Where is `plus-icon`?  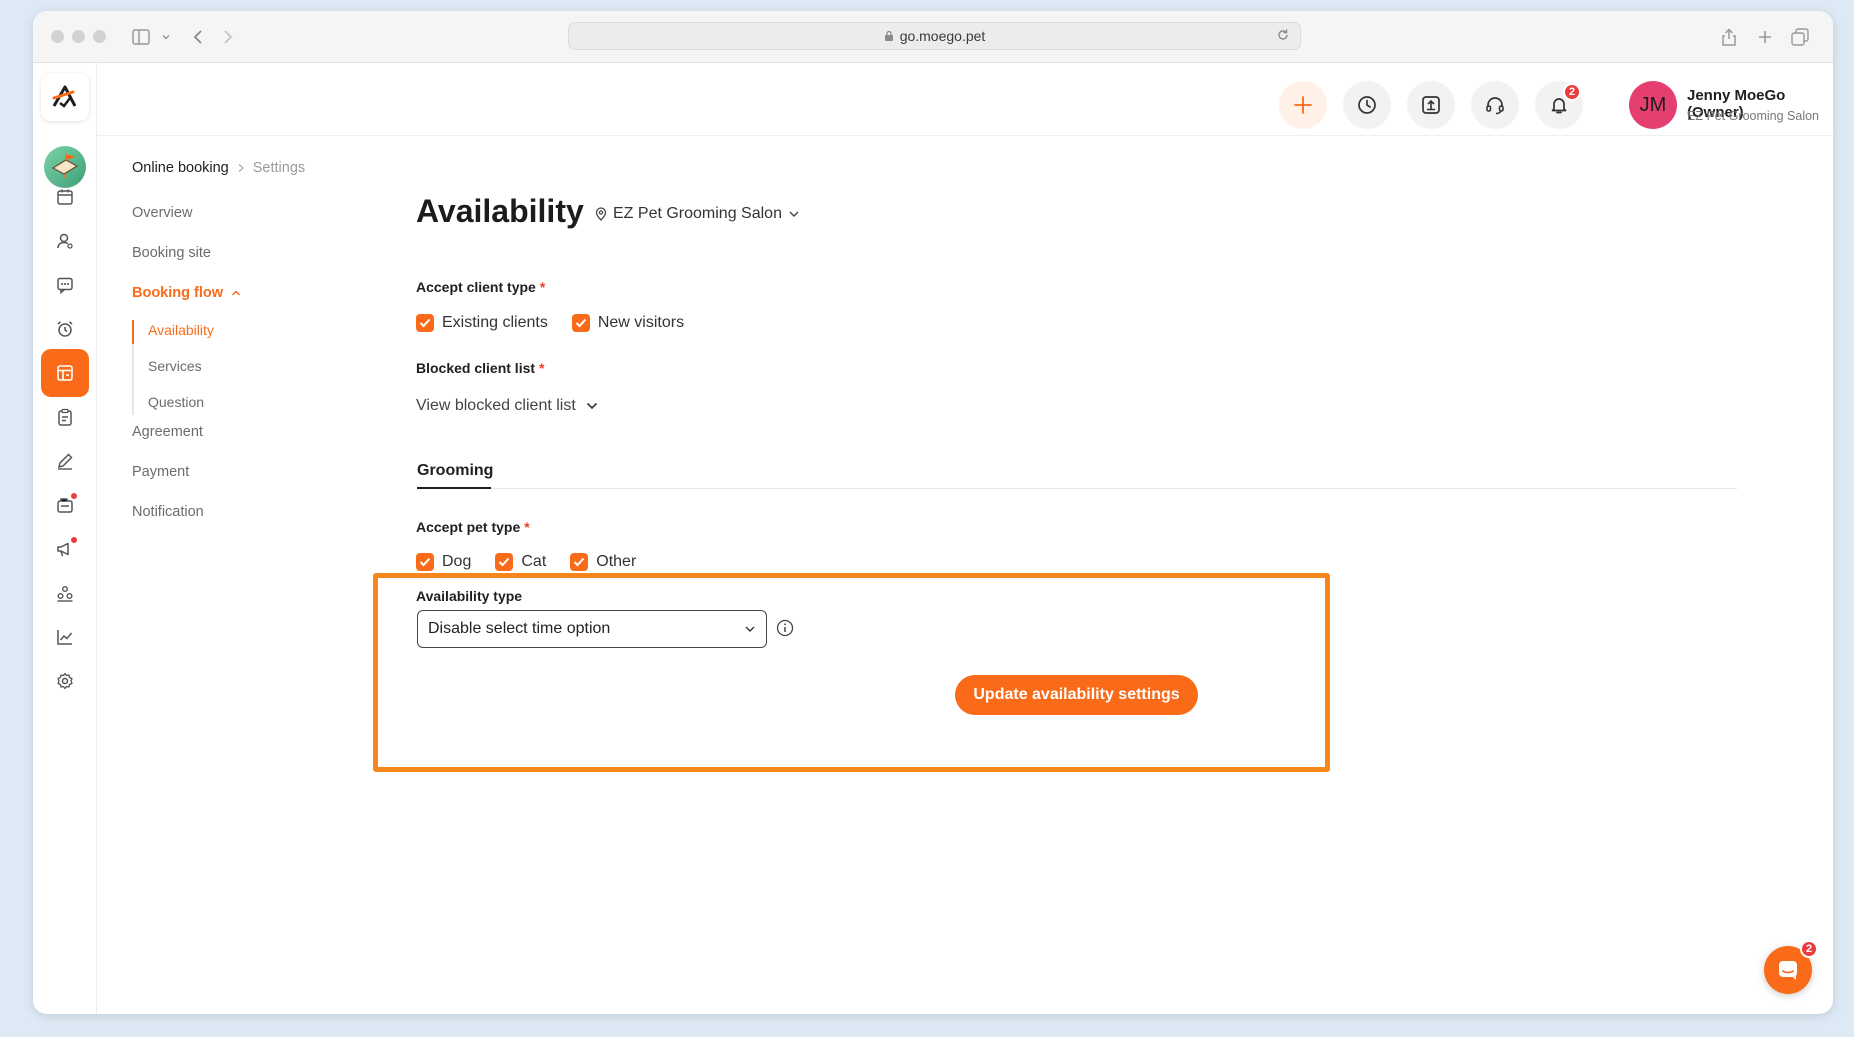 plus-icon is located at coordinates (1303, 105).